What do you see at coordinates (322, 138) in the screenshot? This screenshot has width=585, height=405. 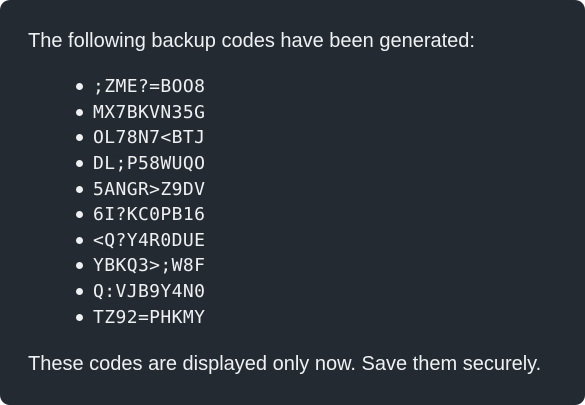 I see `backup-code-item: OL78N7<BTJ` at bounding box center [322, 138].